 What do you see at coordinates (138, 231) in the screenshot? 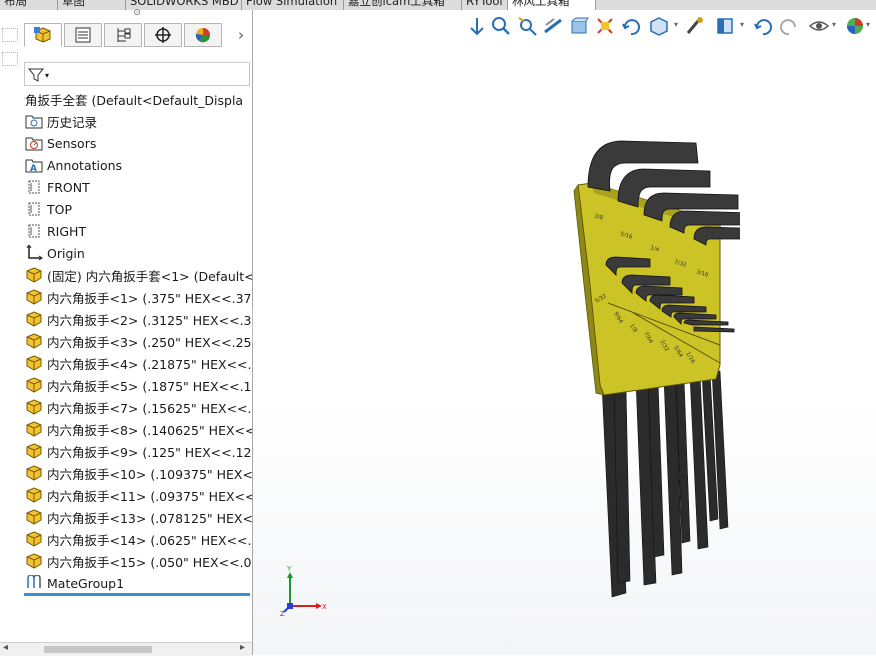
I see `tree-item-right: RIGHT` at bounding box center [138, 231].